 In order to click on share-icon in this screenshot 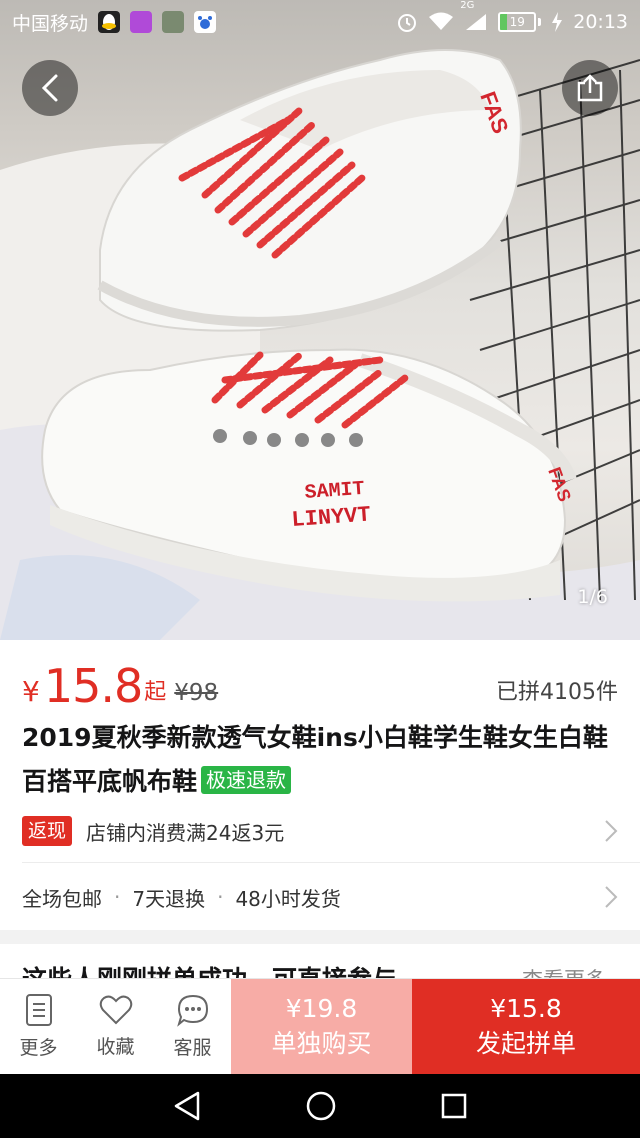, I will do `click(590, 88)`.